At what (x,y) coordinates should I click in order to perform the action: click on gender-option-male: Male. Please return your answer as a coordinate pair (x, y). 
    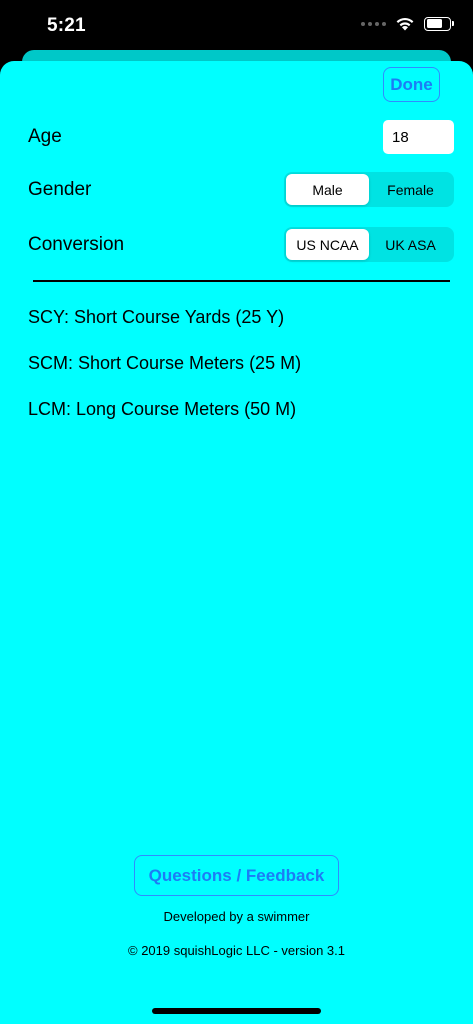
    Looking at the image, I should click on (327, 189).